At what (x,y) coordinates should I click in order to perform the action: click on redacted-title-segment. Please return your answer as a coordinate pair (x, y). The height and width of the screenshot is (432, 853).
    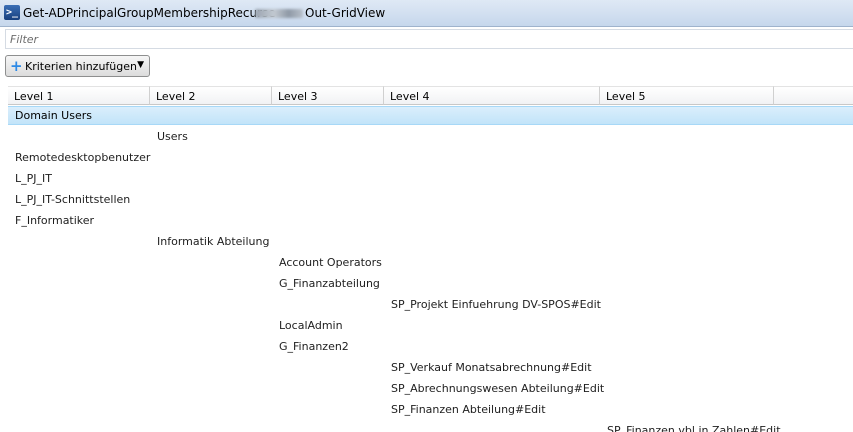
    Looking at the image, I should click on (279, 13).